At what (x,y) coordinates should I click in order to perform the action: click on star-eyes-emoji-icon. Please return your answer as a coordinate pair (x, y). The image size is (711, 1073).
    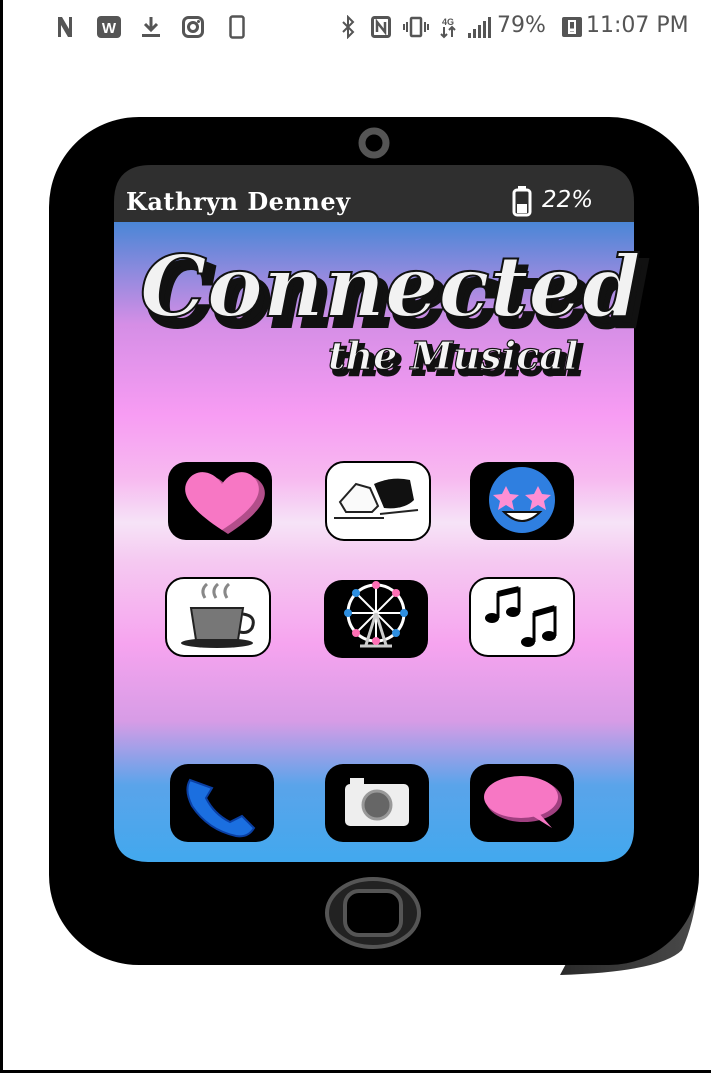
    Looking at the image, I should click on (522, 500).